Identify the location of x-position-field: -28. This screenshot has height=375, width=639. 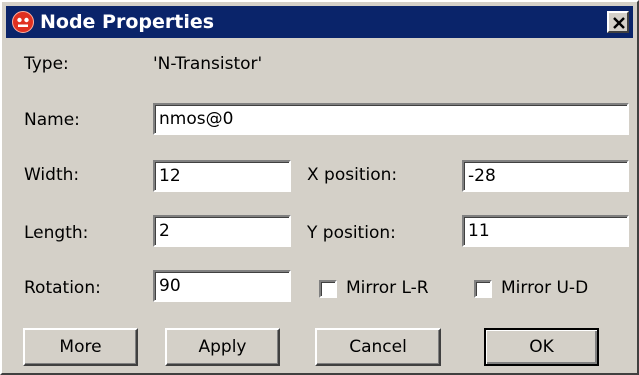
(545, 176).